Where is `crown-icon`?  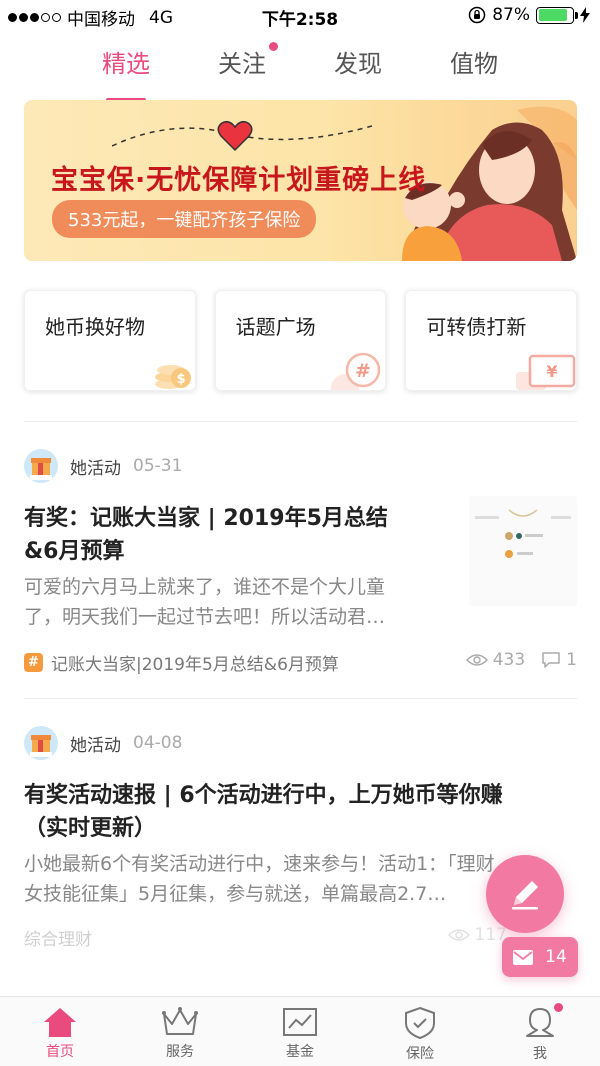 crown-icon is located at coordinates (180, 1021).